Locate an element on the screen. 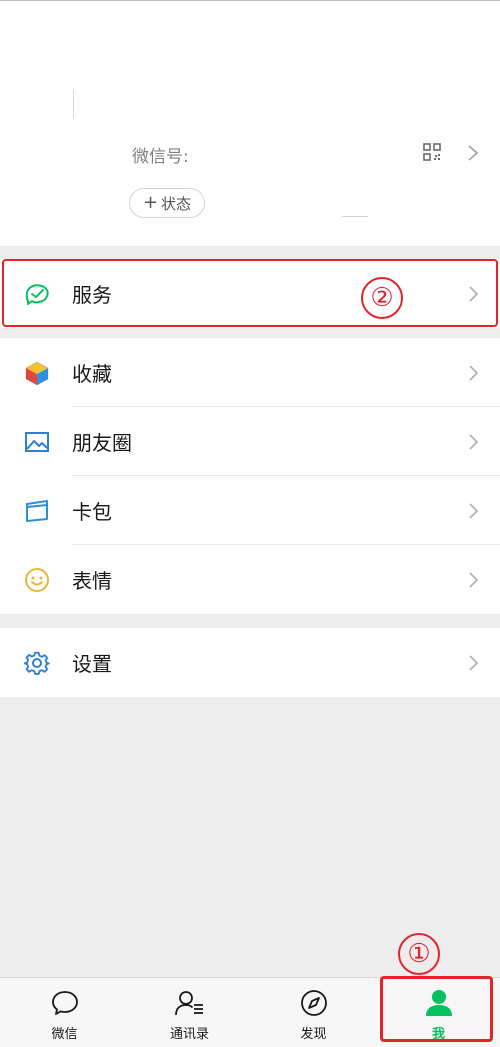 The height and width of the screenshot is (1047, 500). tab-contacts: 通讯录 is located at coordinates (189, 1012).